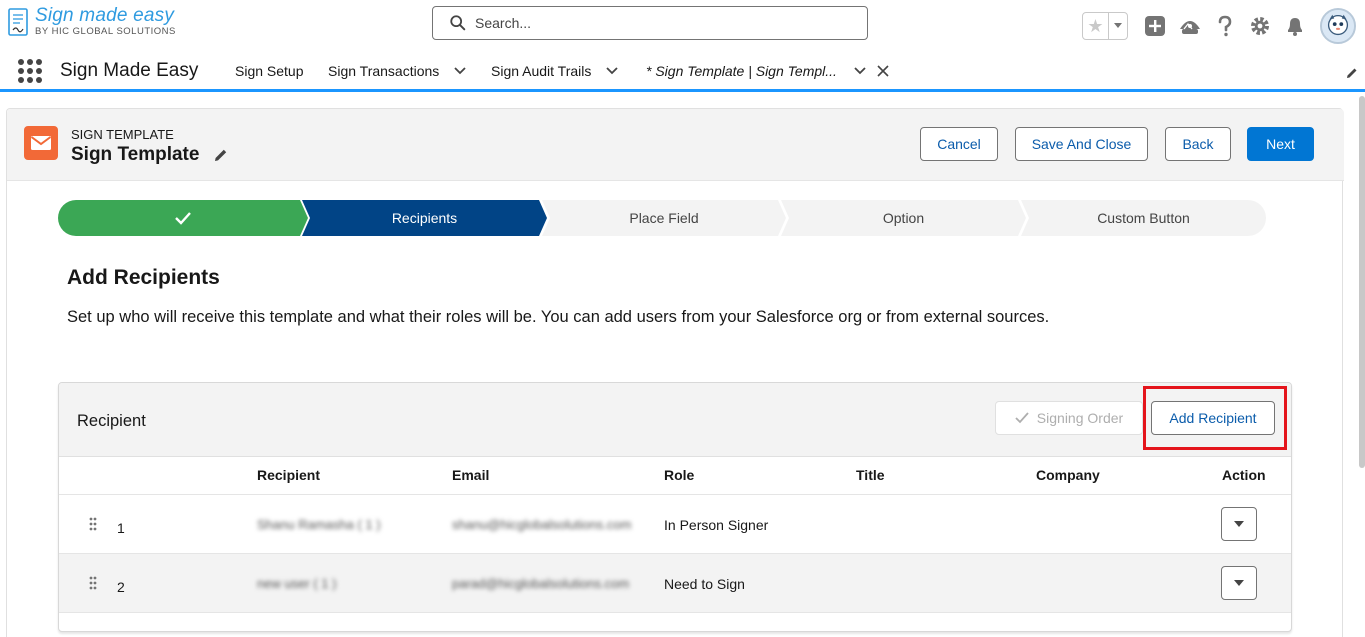 Image resolution: width=1365 pixels, height=637 pixels. Describe the element at coordinates (1198, 144) in the screenshot. I see `back-button: Back` at that location.